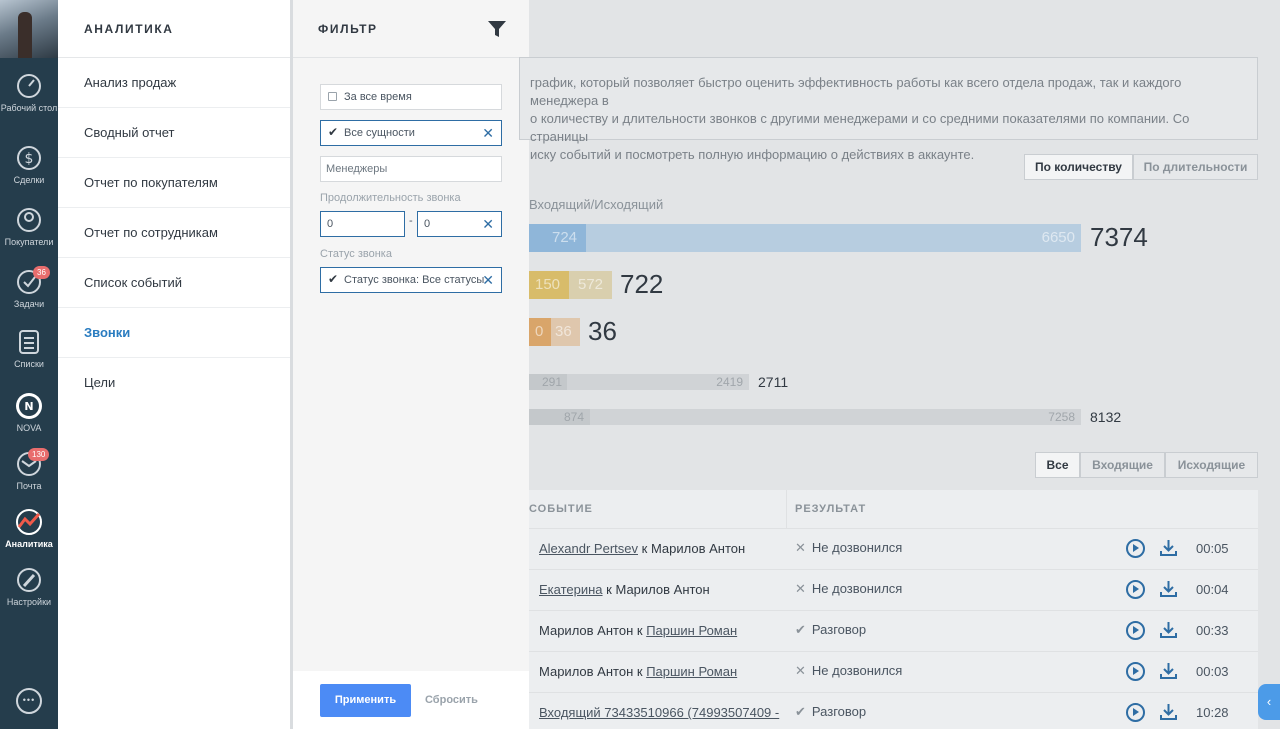 The height and width of the screenshot is (729, 1280). Describe the element at coordinates (174, 183) in the screenshot. I see `menu-item-buyers-report: Отчет по покупателям` at that location.